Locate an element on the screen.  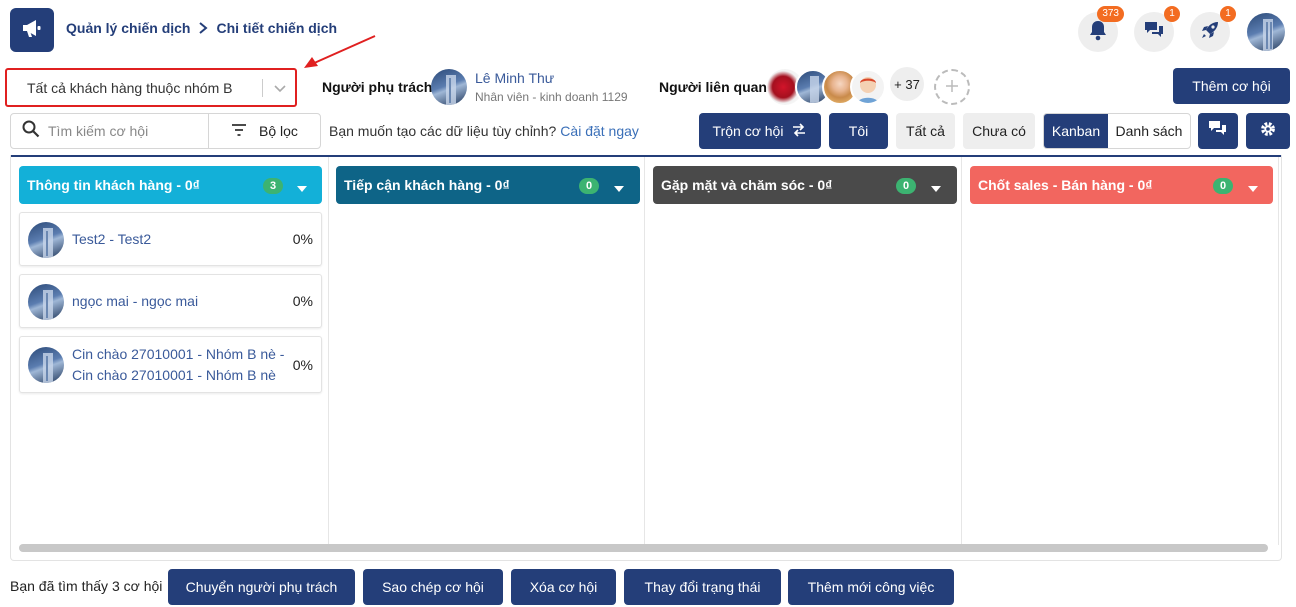
filter-button: Bộ lọc is located at coordinates (253, 131).